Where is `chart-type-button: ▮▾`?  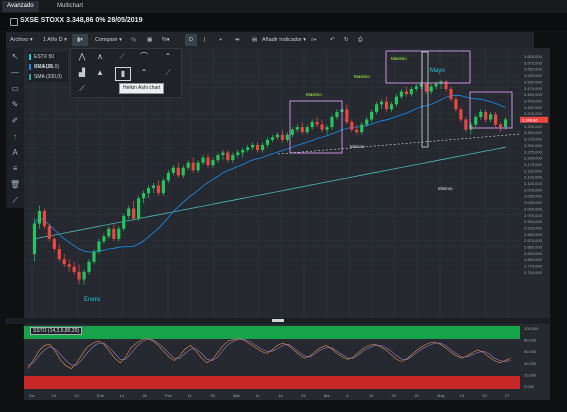 chart-type-button: ▮▾ is located at coordinates (80, 40).